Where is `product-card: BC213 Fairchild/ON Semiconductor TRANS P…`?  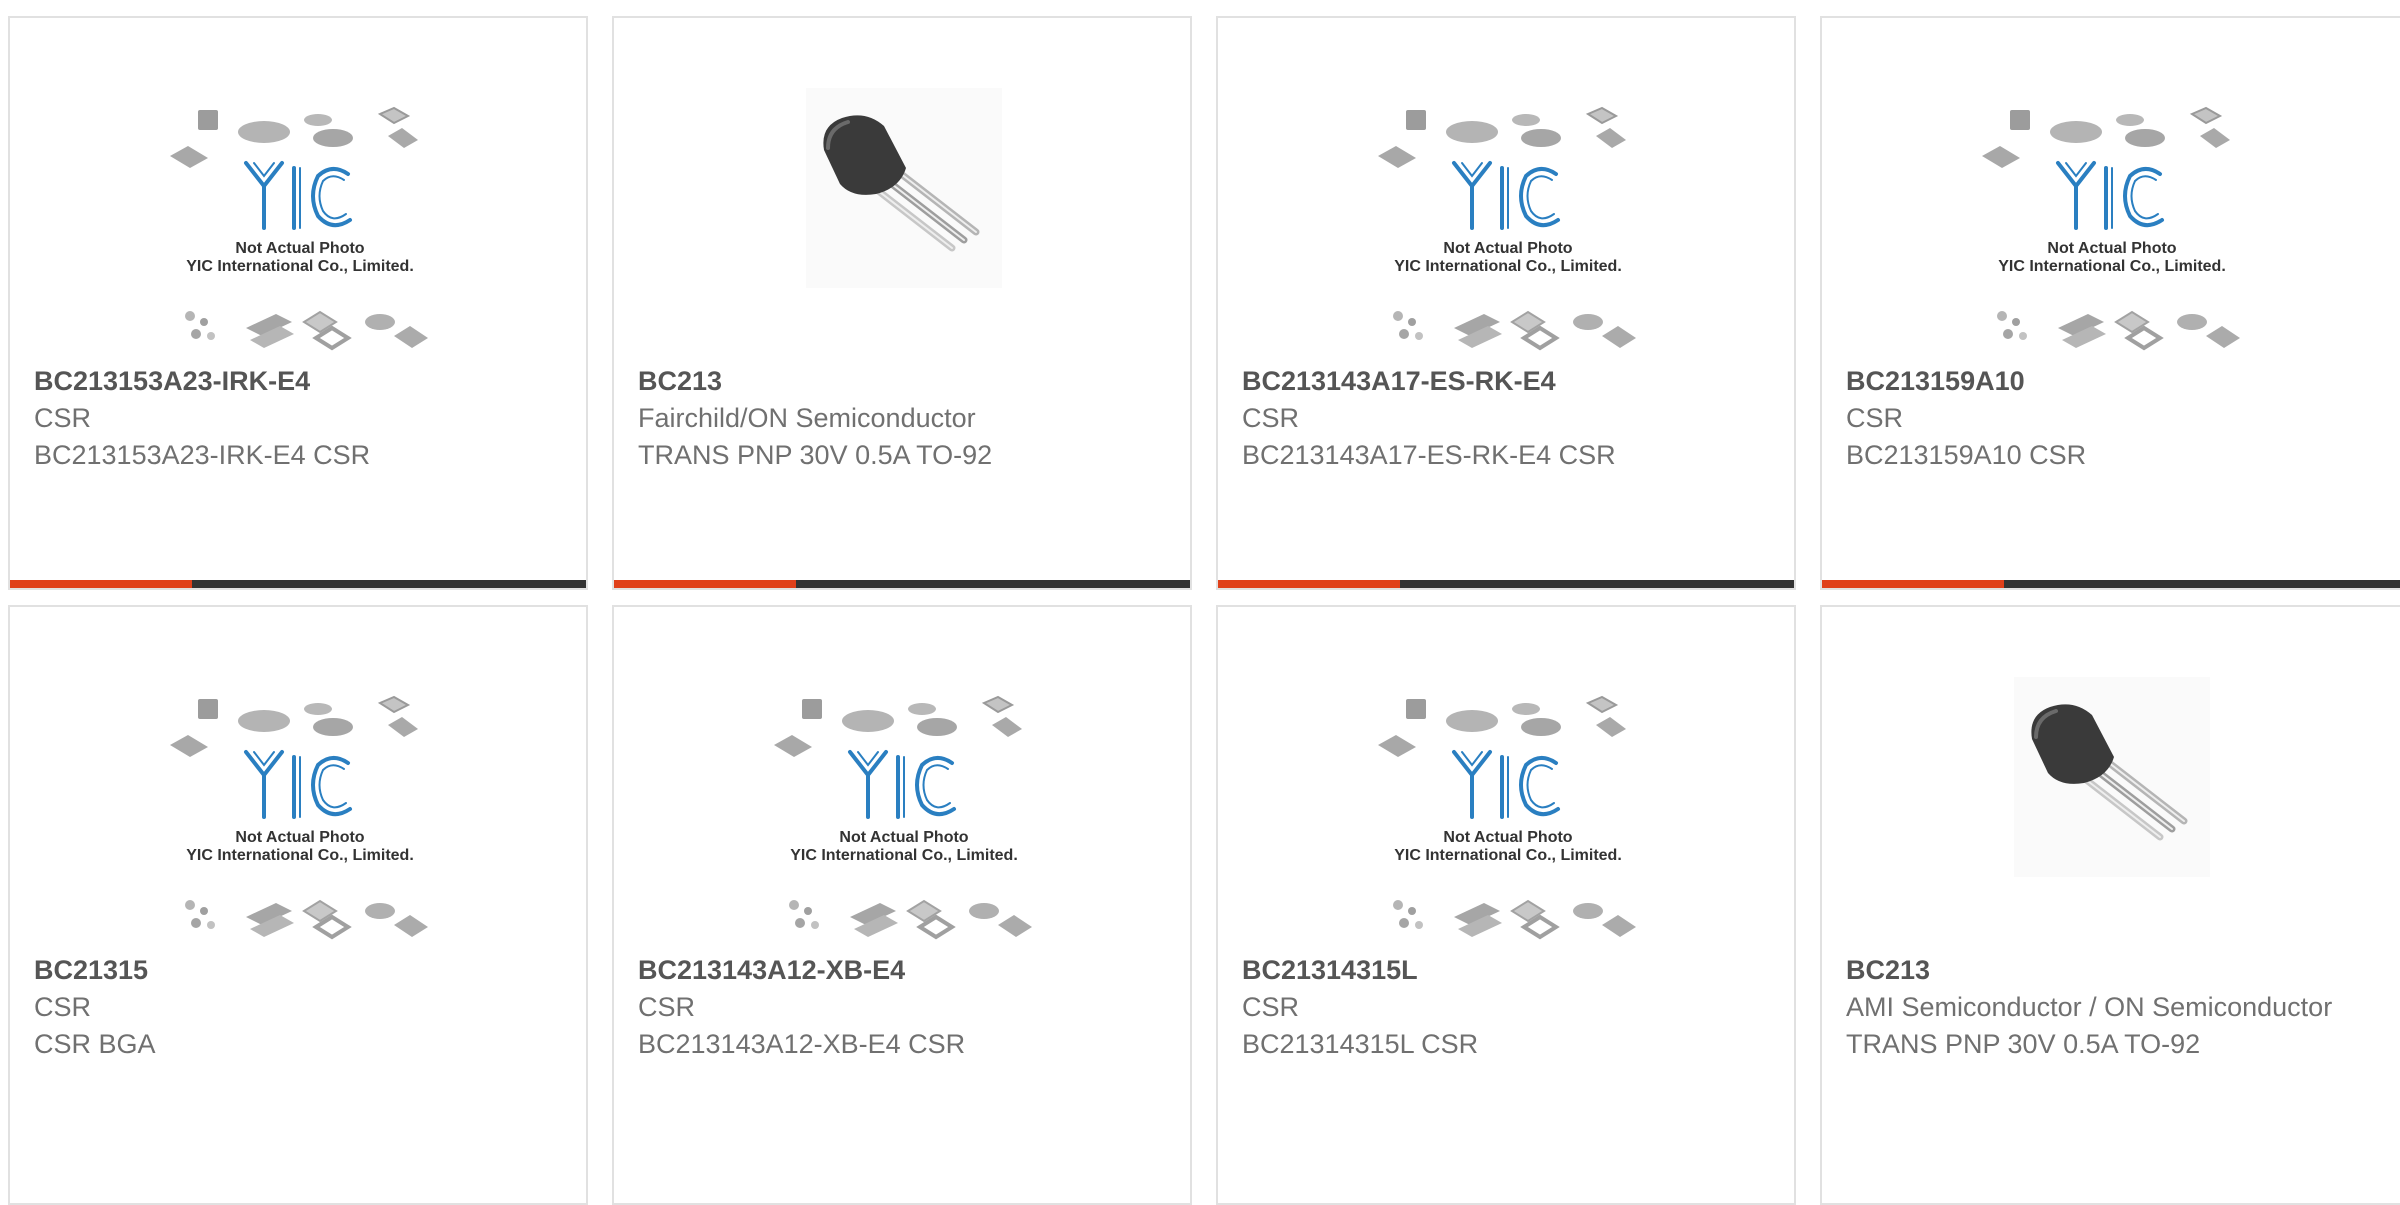 product-card: BC213 Fairchild/ON Semiconductor TRANS P… is located at coordinates (902, 303).